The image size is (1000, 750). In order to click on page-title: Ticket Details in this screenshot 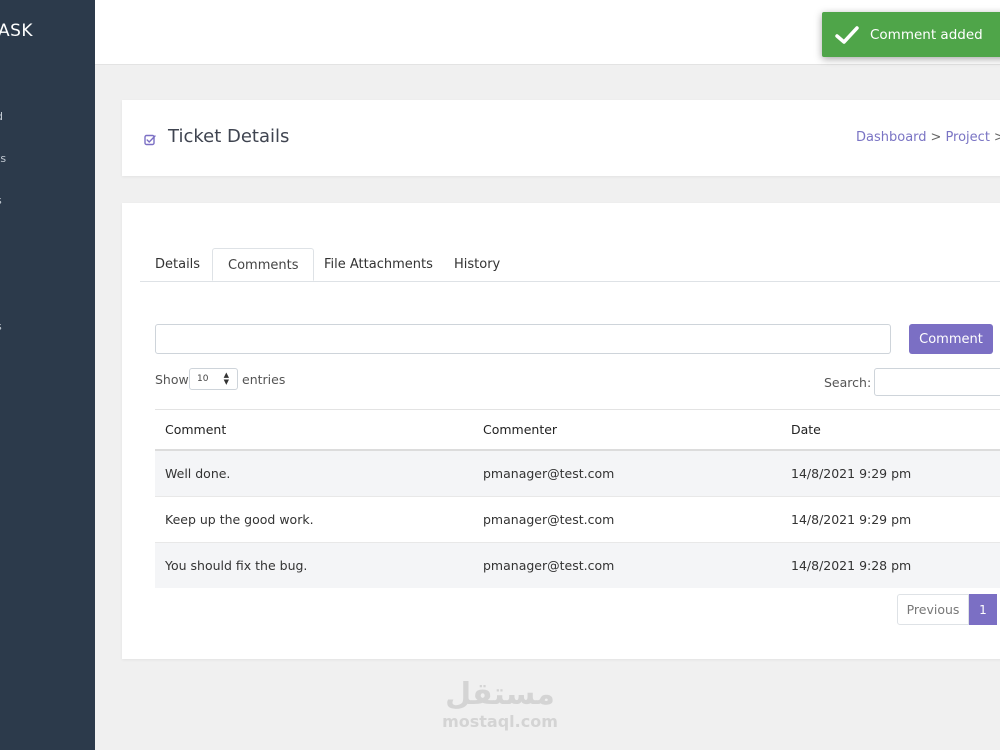, I will do `click(229, 136)`.